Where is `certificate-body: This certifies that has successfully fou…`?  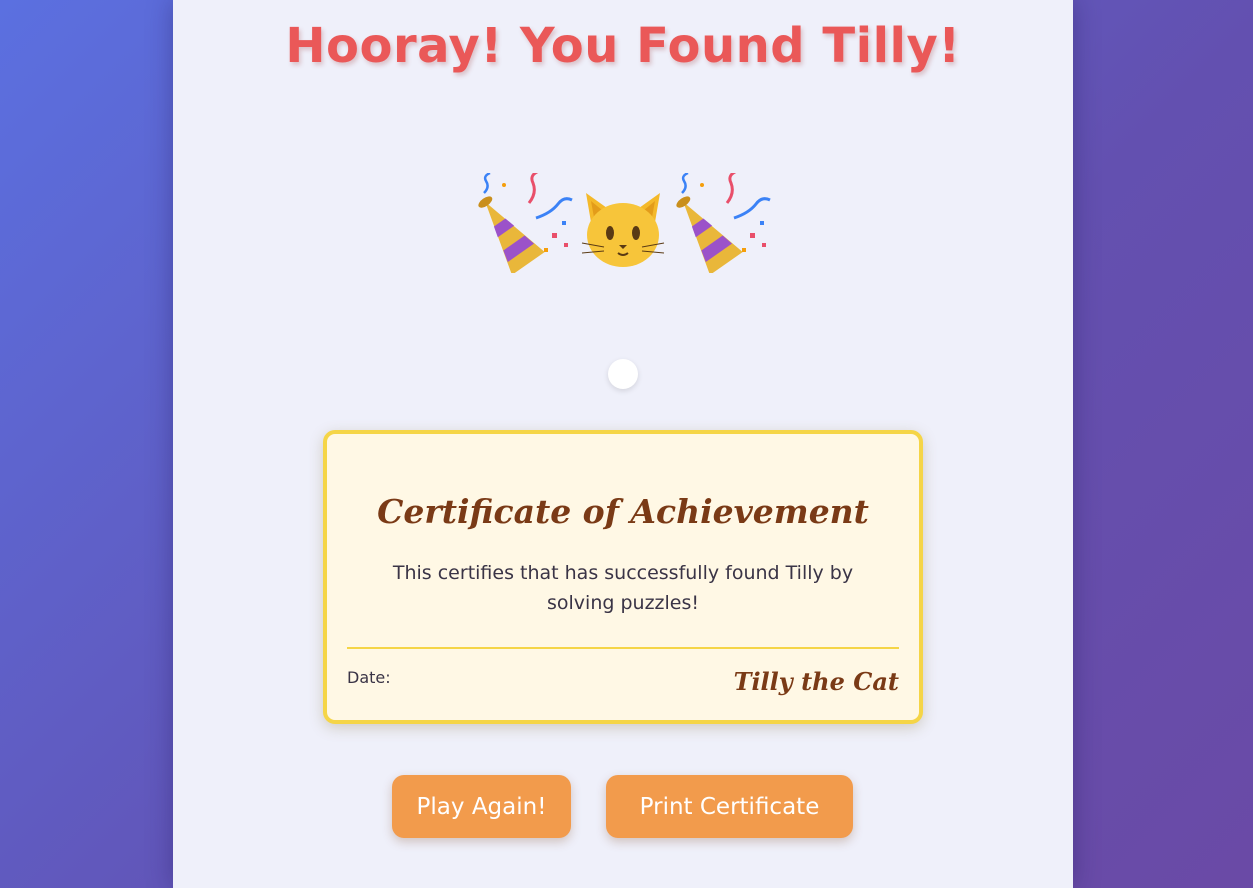
certificate-body: This certifies that has successfully fou… is located at coordinates (623, 588).